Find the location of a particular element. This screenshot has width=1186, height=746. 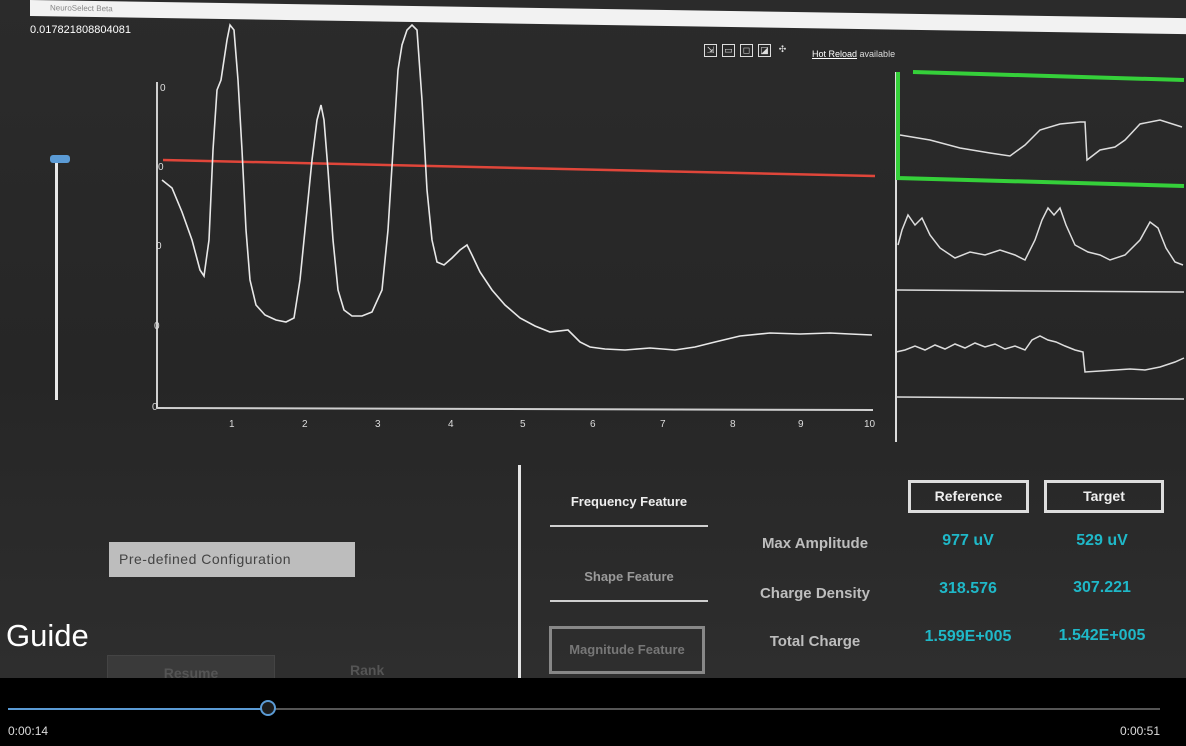

max-amplitude-label: Max Amplitude is located at coordinates (815, 543).